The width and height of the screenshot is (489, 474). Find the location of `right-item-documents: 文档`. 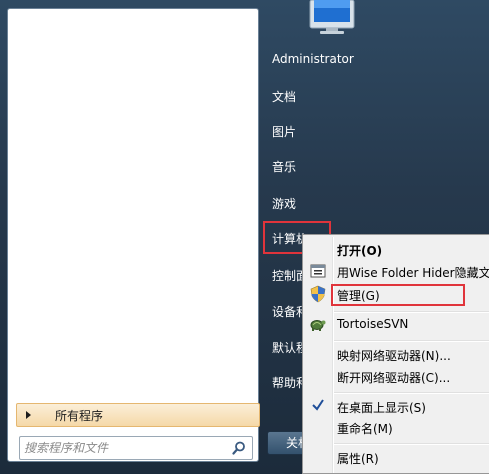

right-item-documents: 文档 is located at coordinates (284, 96).